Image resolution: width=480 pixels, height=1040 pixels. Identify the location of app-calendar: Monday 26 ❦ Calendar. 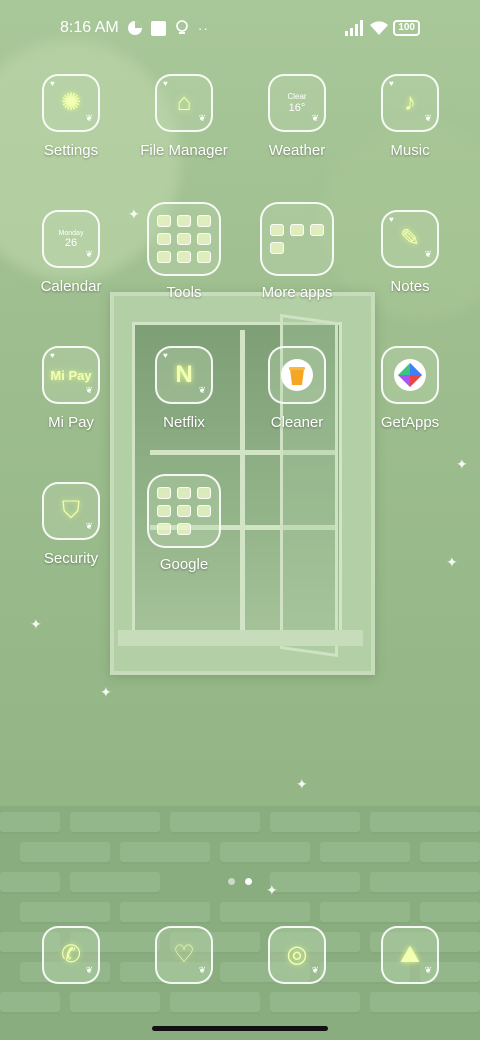
(71, 252).